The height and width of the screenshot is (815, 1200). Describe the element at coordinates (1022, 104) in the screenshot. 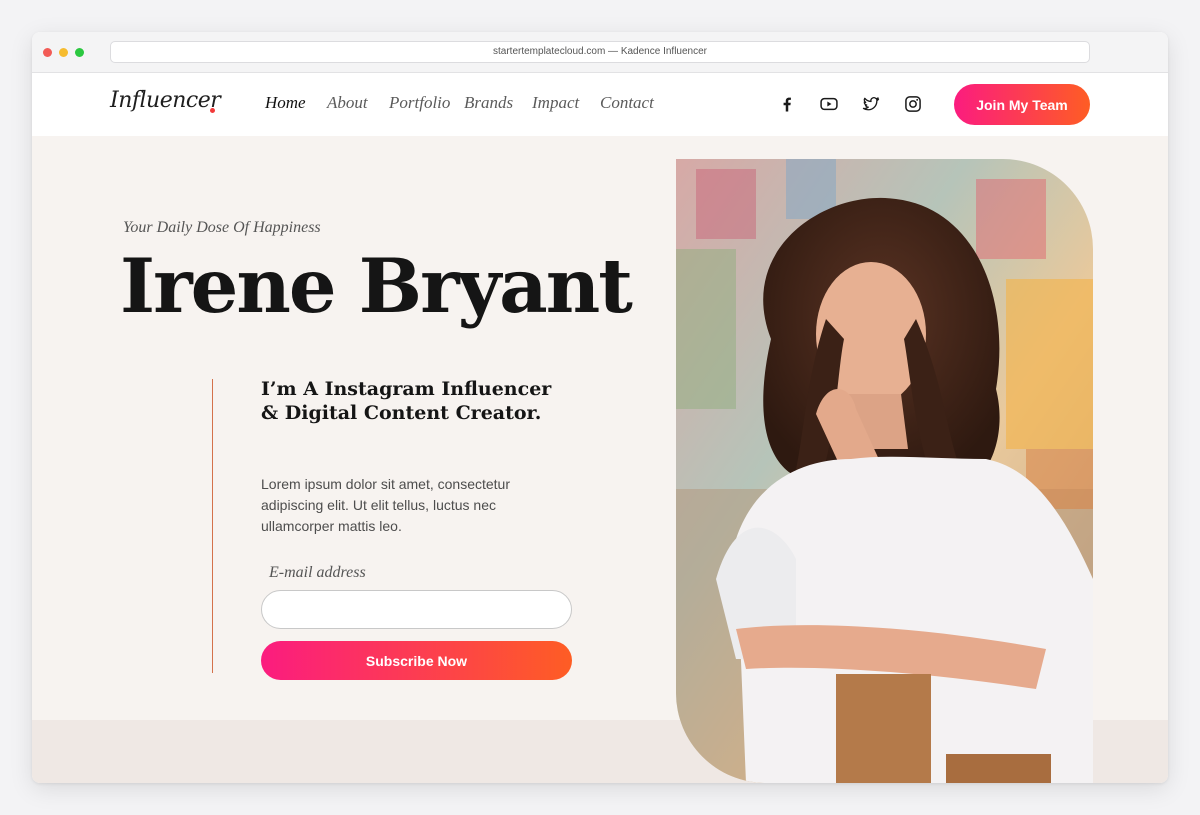

I see `join-my-team-button: Join My Team` at that location.